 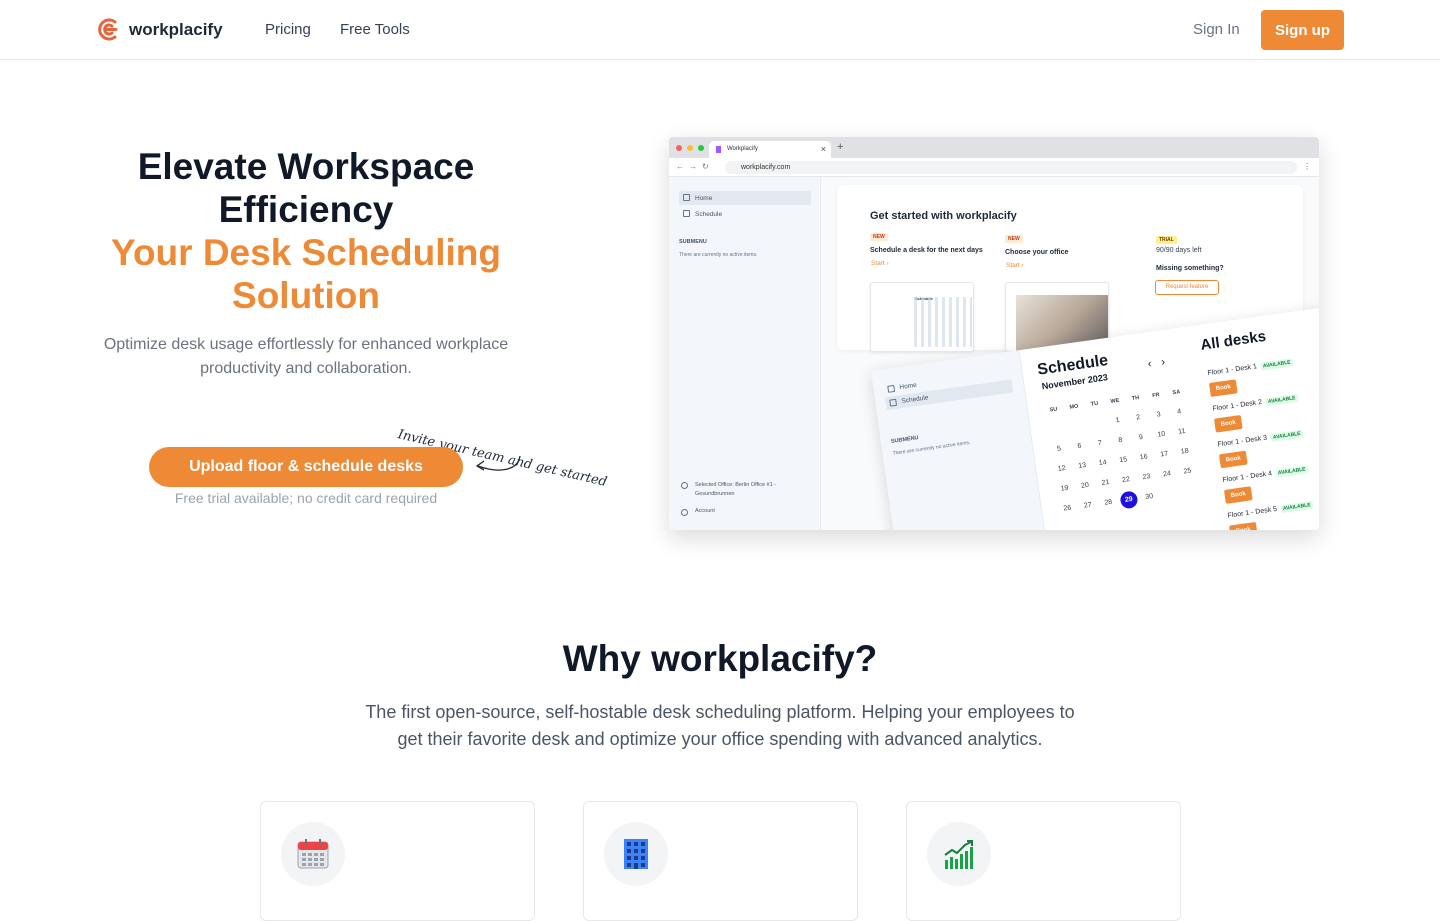 What do you see at coordinates (1187, 287) in the screenshot?
I see `request-feature-button: Request feature` at bounding box center [1187, 287].